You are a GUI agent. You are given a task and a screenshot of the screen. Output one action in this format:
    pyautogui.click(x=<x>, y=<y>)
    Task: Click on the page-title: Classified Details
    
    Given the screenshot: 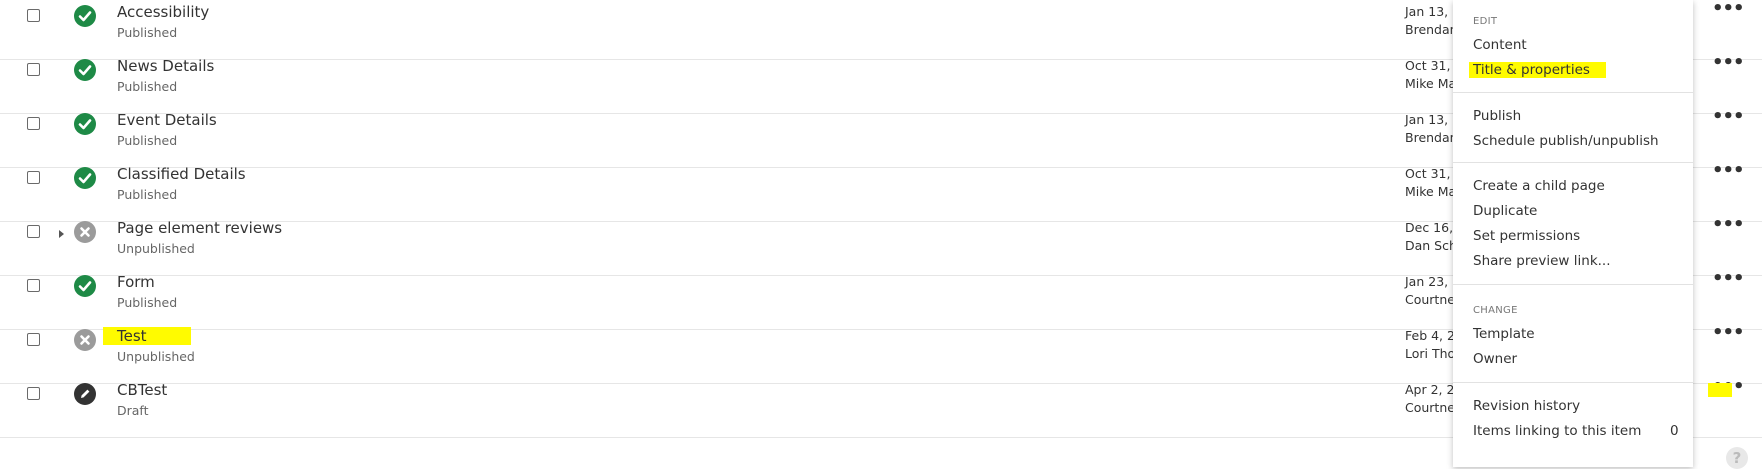 What is the action you would take?
    pyautogui.click(x=181, y=174)
    